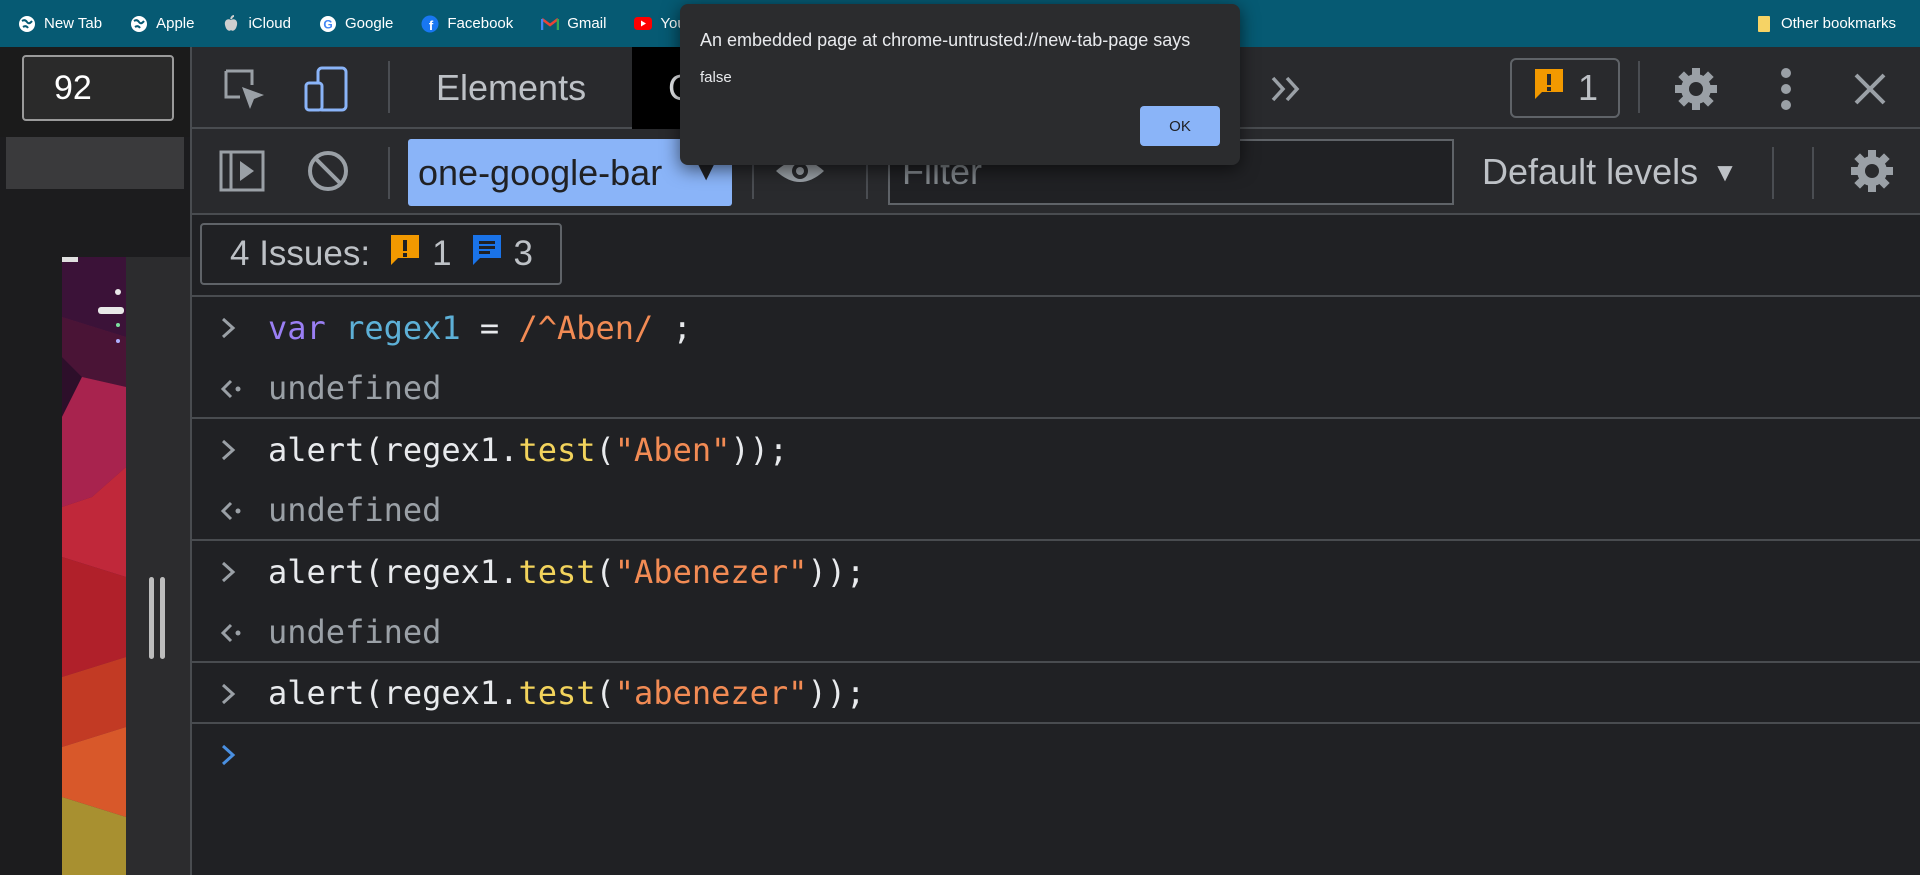 Image resolution: width=1920 pixels, height=875 pixels. I want to click on issues-bar: 4 Issues: 1 3, so click(1056, 256).